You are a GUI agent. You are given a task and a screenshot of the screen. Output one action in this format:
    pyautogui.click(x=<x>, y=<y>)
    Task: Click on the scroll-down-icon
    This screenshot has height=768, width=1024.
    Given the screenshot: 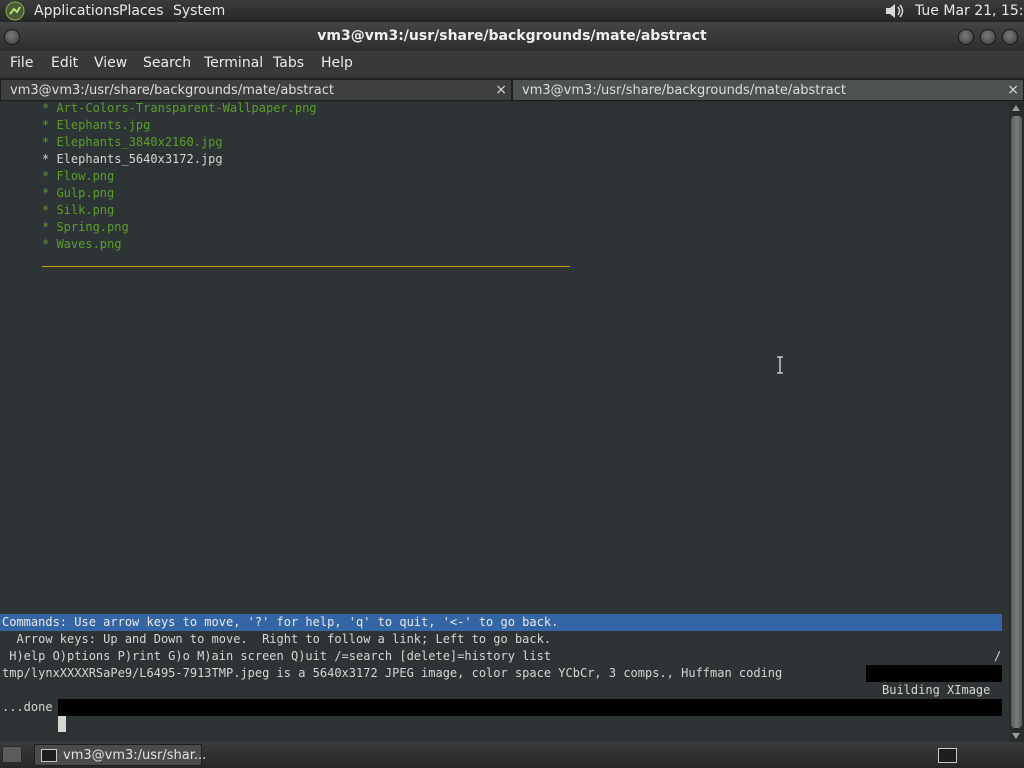 What is the action you would take?
    pyautogui.click(x=1016, y=736)
    